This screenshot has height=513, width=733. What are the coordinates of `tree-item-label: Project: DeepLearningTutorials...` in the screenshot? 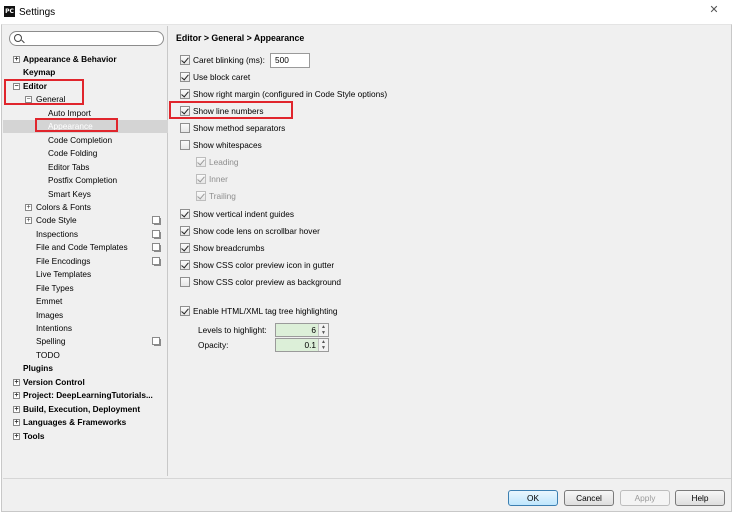 It's located at (88, 395).